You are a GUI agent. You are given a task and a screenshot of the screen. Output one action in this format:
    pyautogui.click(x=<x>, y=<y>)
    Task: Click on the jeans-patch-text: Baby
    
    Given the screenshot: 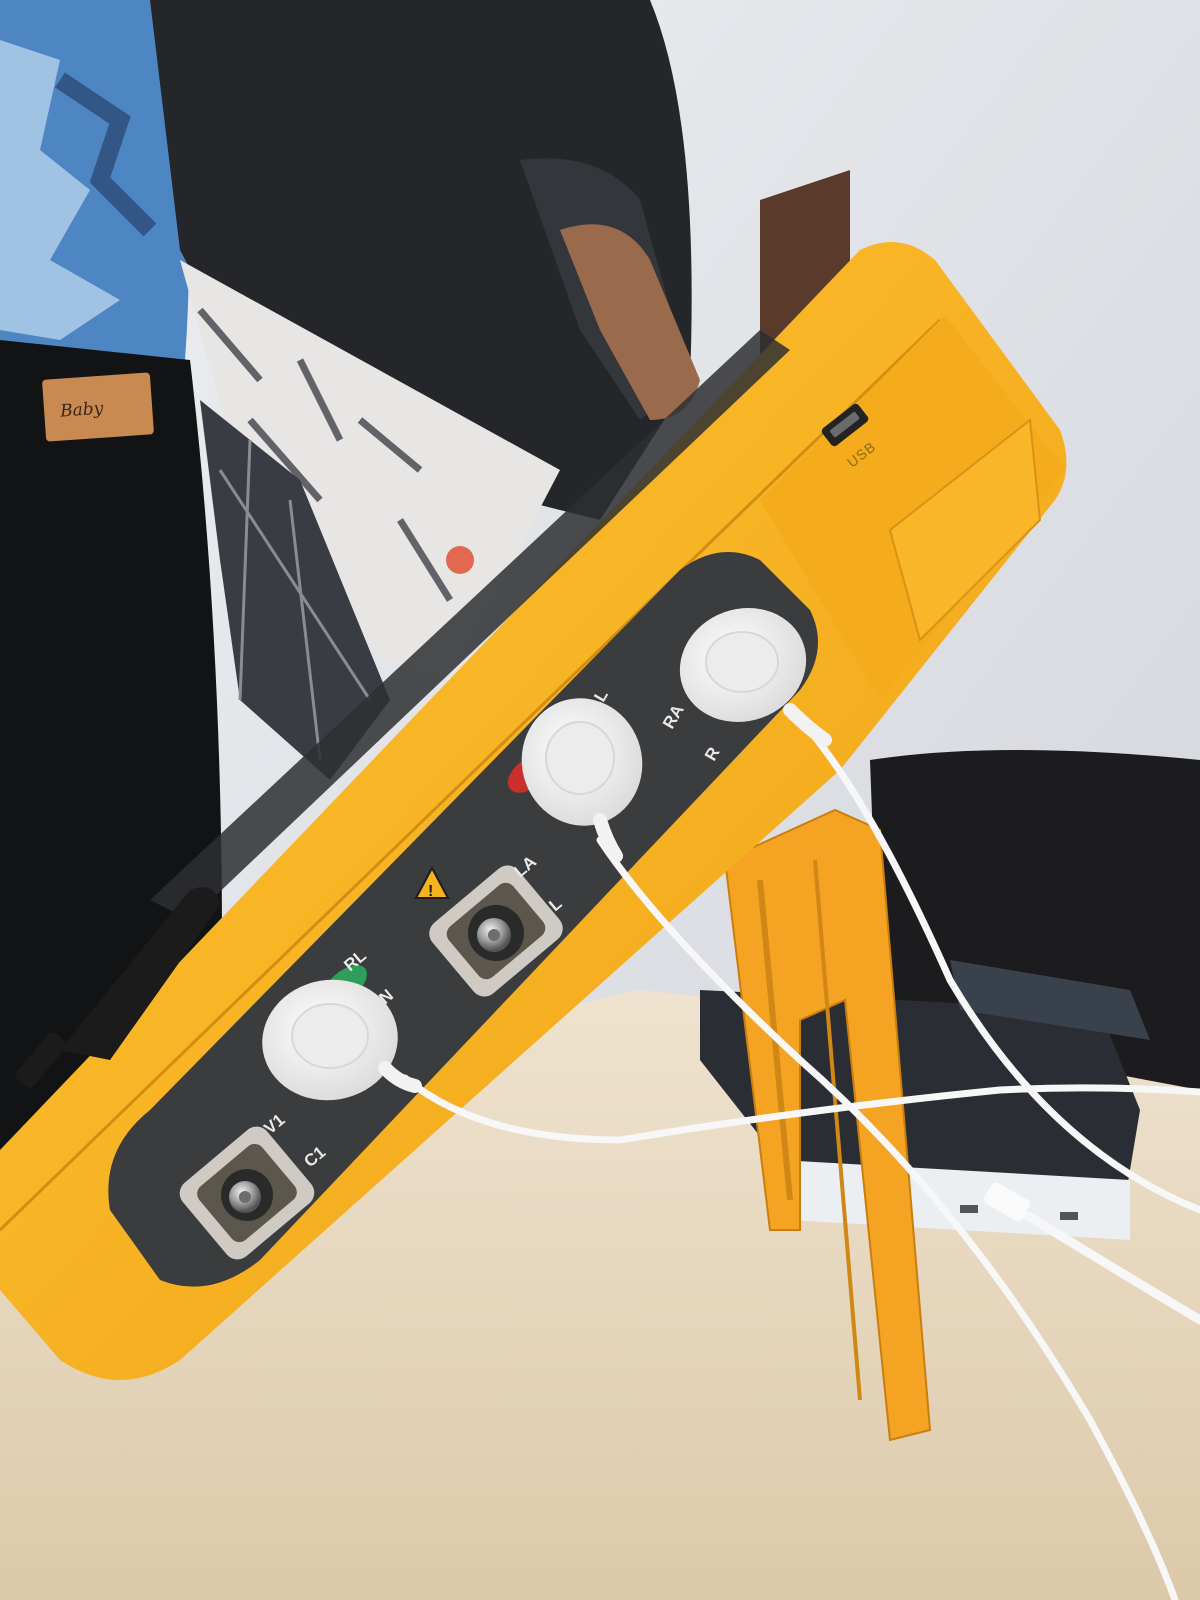 What is the action you would take?
    pyautogui.click(x=82, y=410)
    